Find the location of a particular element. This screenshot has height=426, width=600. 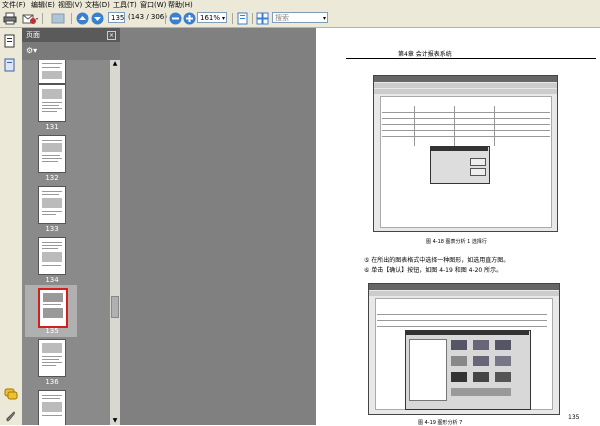

thumbnail-list: 131 132 133 134 135 136 is located at coordinates (66, 242).